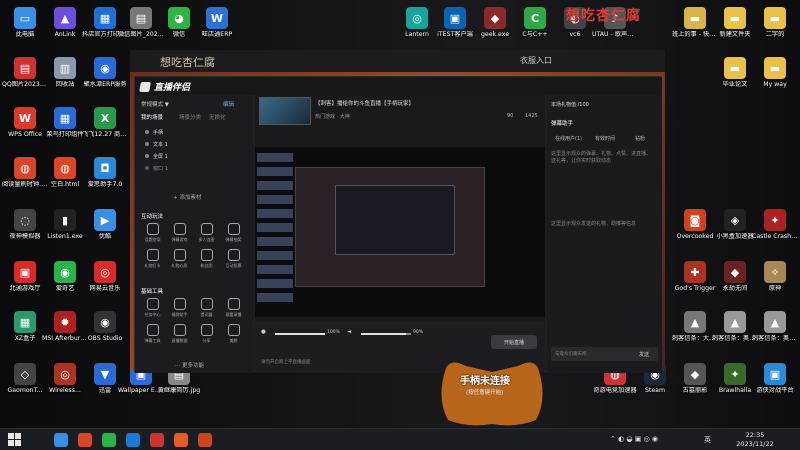 The width and height of the screenshot is (800, 450). What do you see at coordinates (634, 439) in the screenshot?
I see `tray-icons: ⌃ ◐ ◒ ▣ ◎ ◉` at bounding box center [634, 439].